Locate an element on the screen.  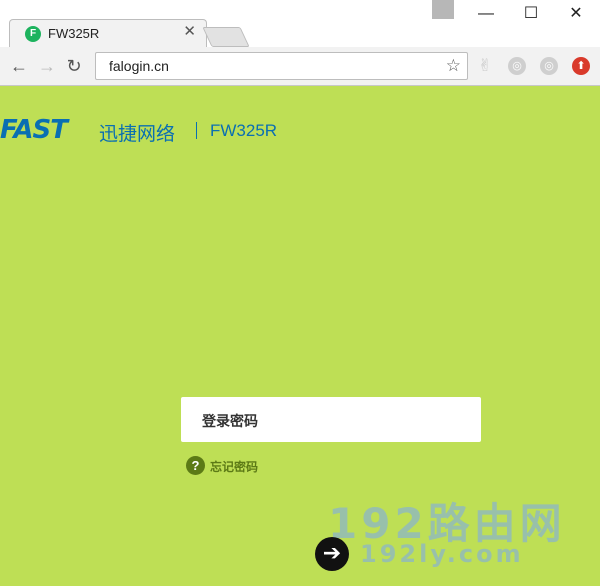
profile-icon is located at coordinates (443, 9).